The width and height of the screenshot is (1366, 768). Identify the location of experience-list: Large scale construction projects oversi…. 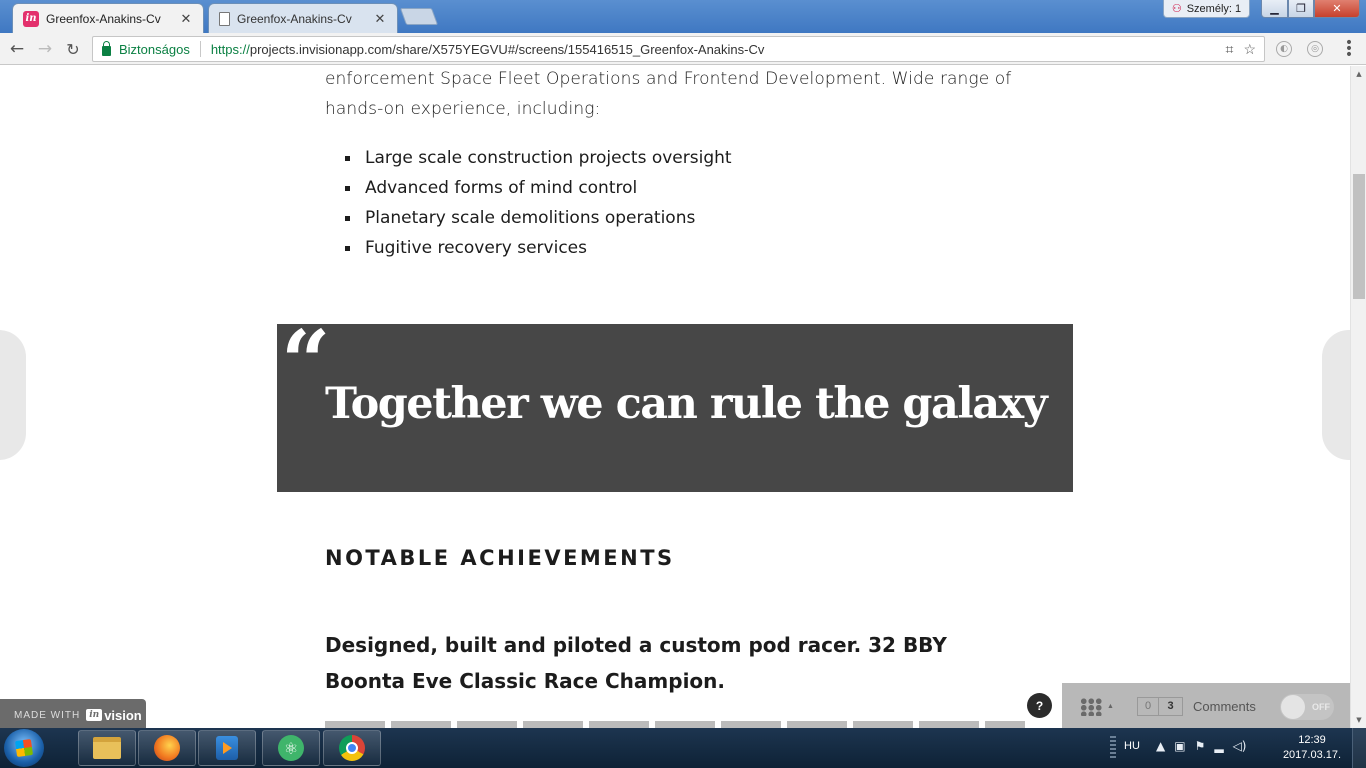
(538, 203).